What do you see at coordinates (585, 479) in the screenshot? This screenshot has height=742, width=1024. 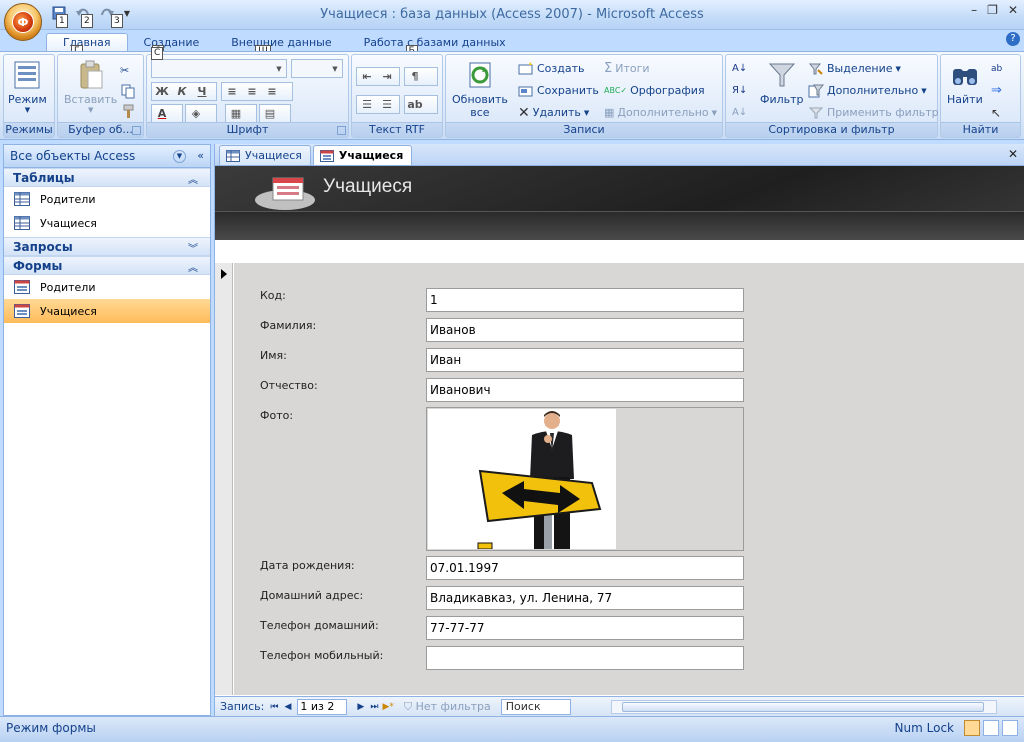 I see `field-photo` at bounding box center [585, 479].